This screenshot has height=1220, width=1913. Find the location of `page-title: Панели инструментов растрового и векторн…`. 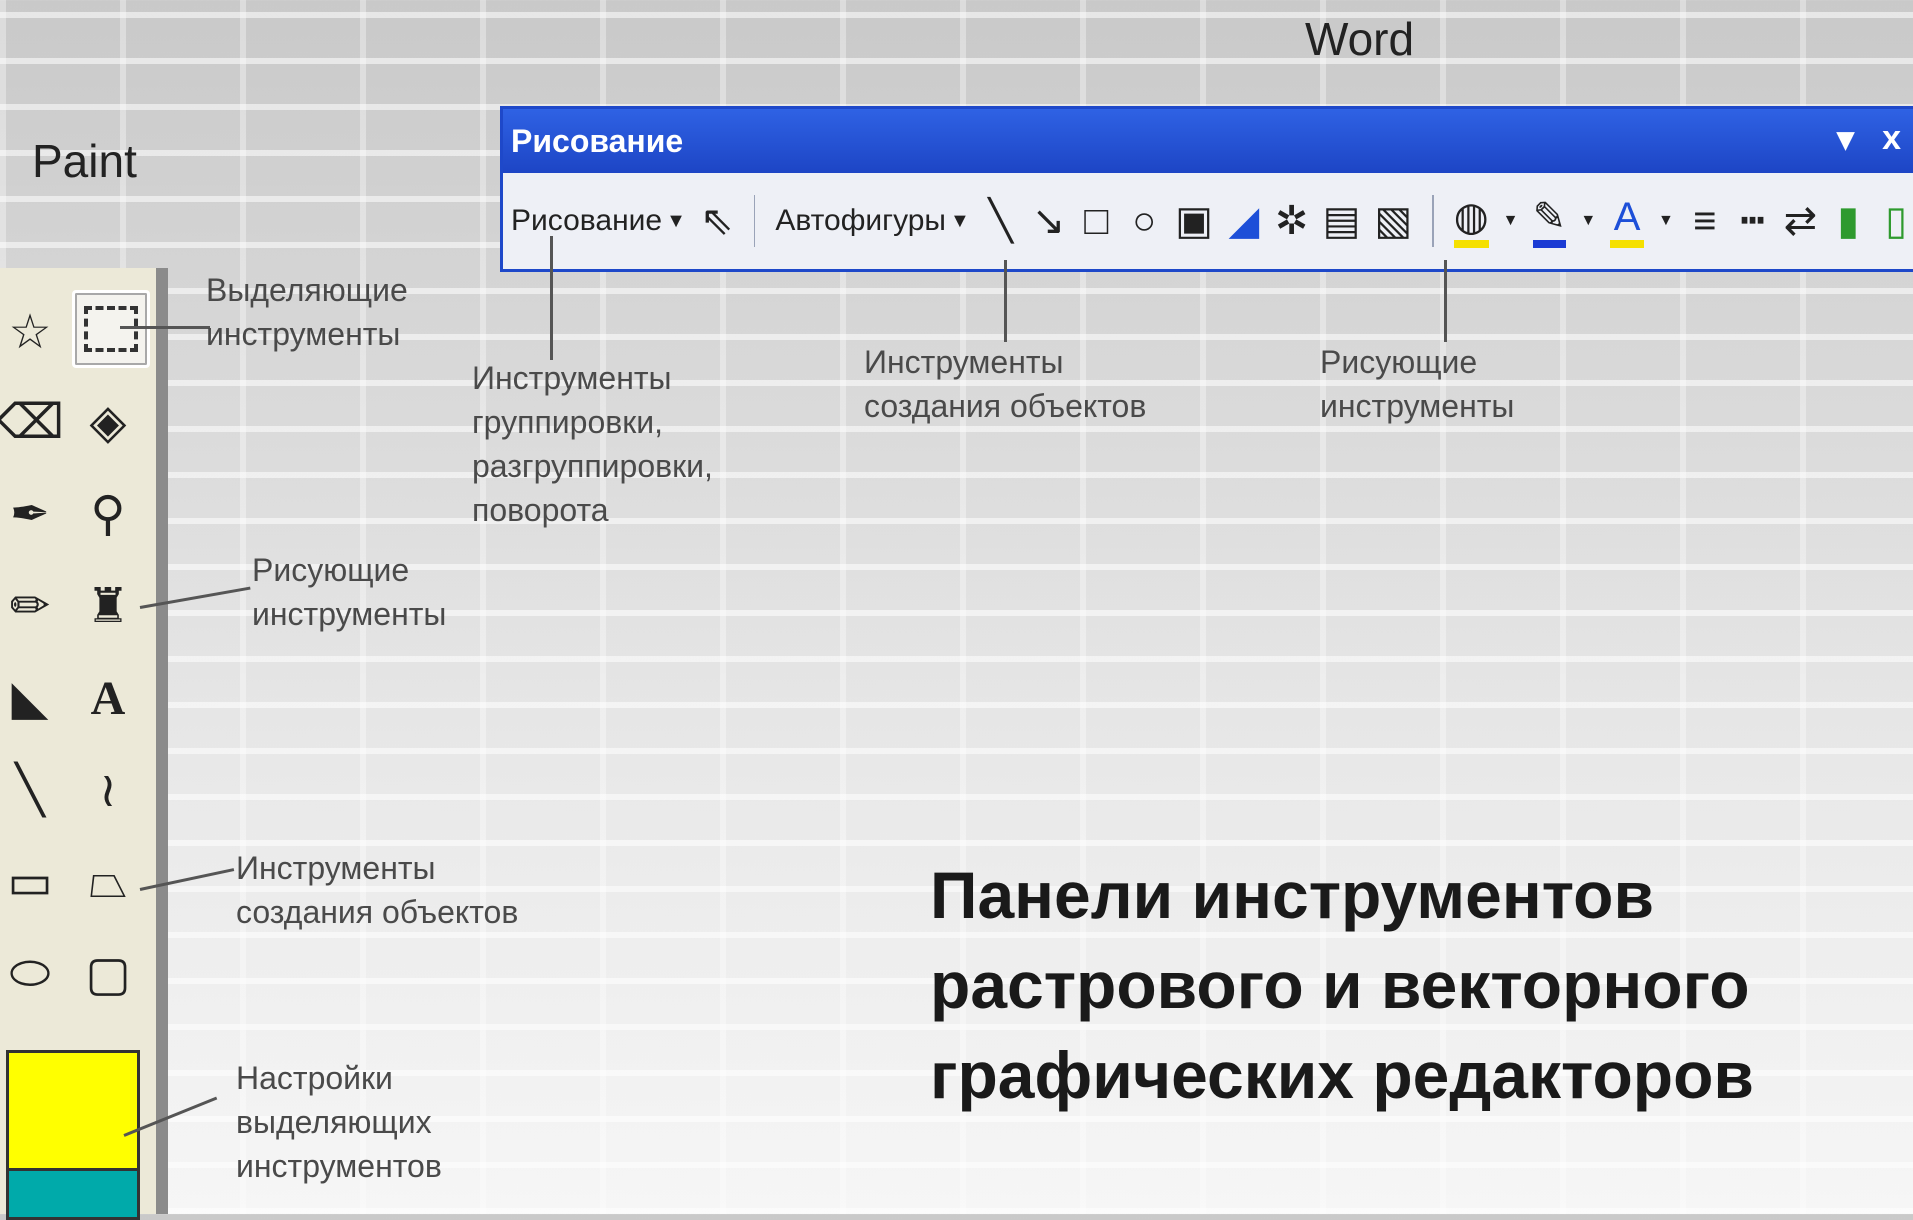

page-title: Панели инструментов растрового и векторн… is located at coordinates (1342, 985).